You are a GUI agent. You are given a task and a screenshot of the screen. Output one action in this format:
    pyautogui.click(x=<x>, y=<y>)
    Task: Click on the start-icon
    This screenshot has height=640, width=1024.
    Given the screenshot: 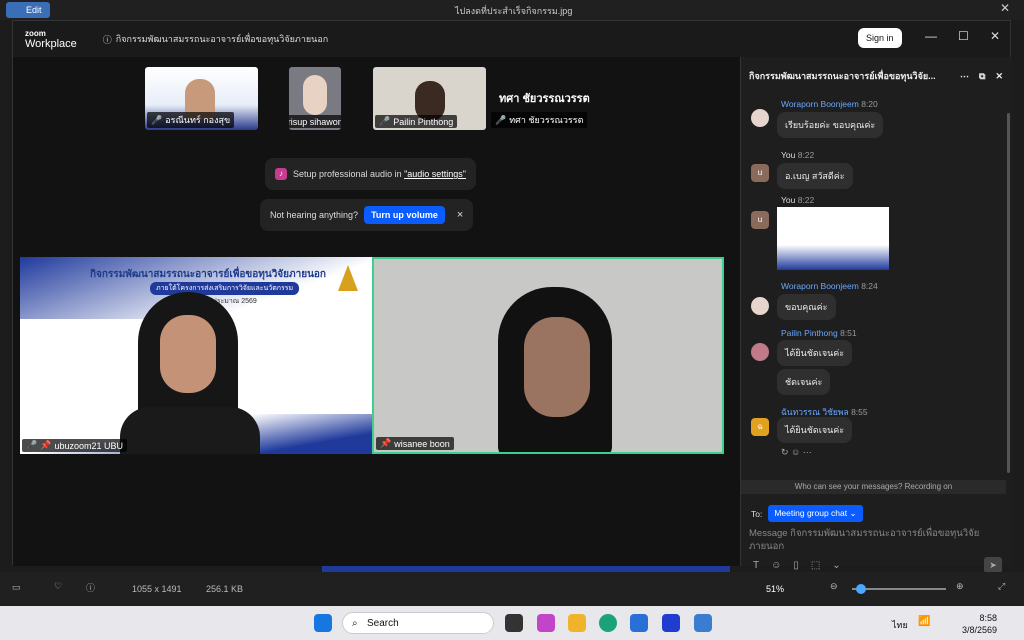 What is the action you would take?
    pyautogui.click(x=323, y=623)
    